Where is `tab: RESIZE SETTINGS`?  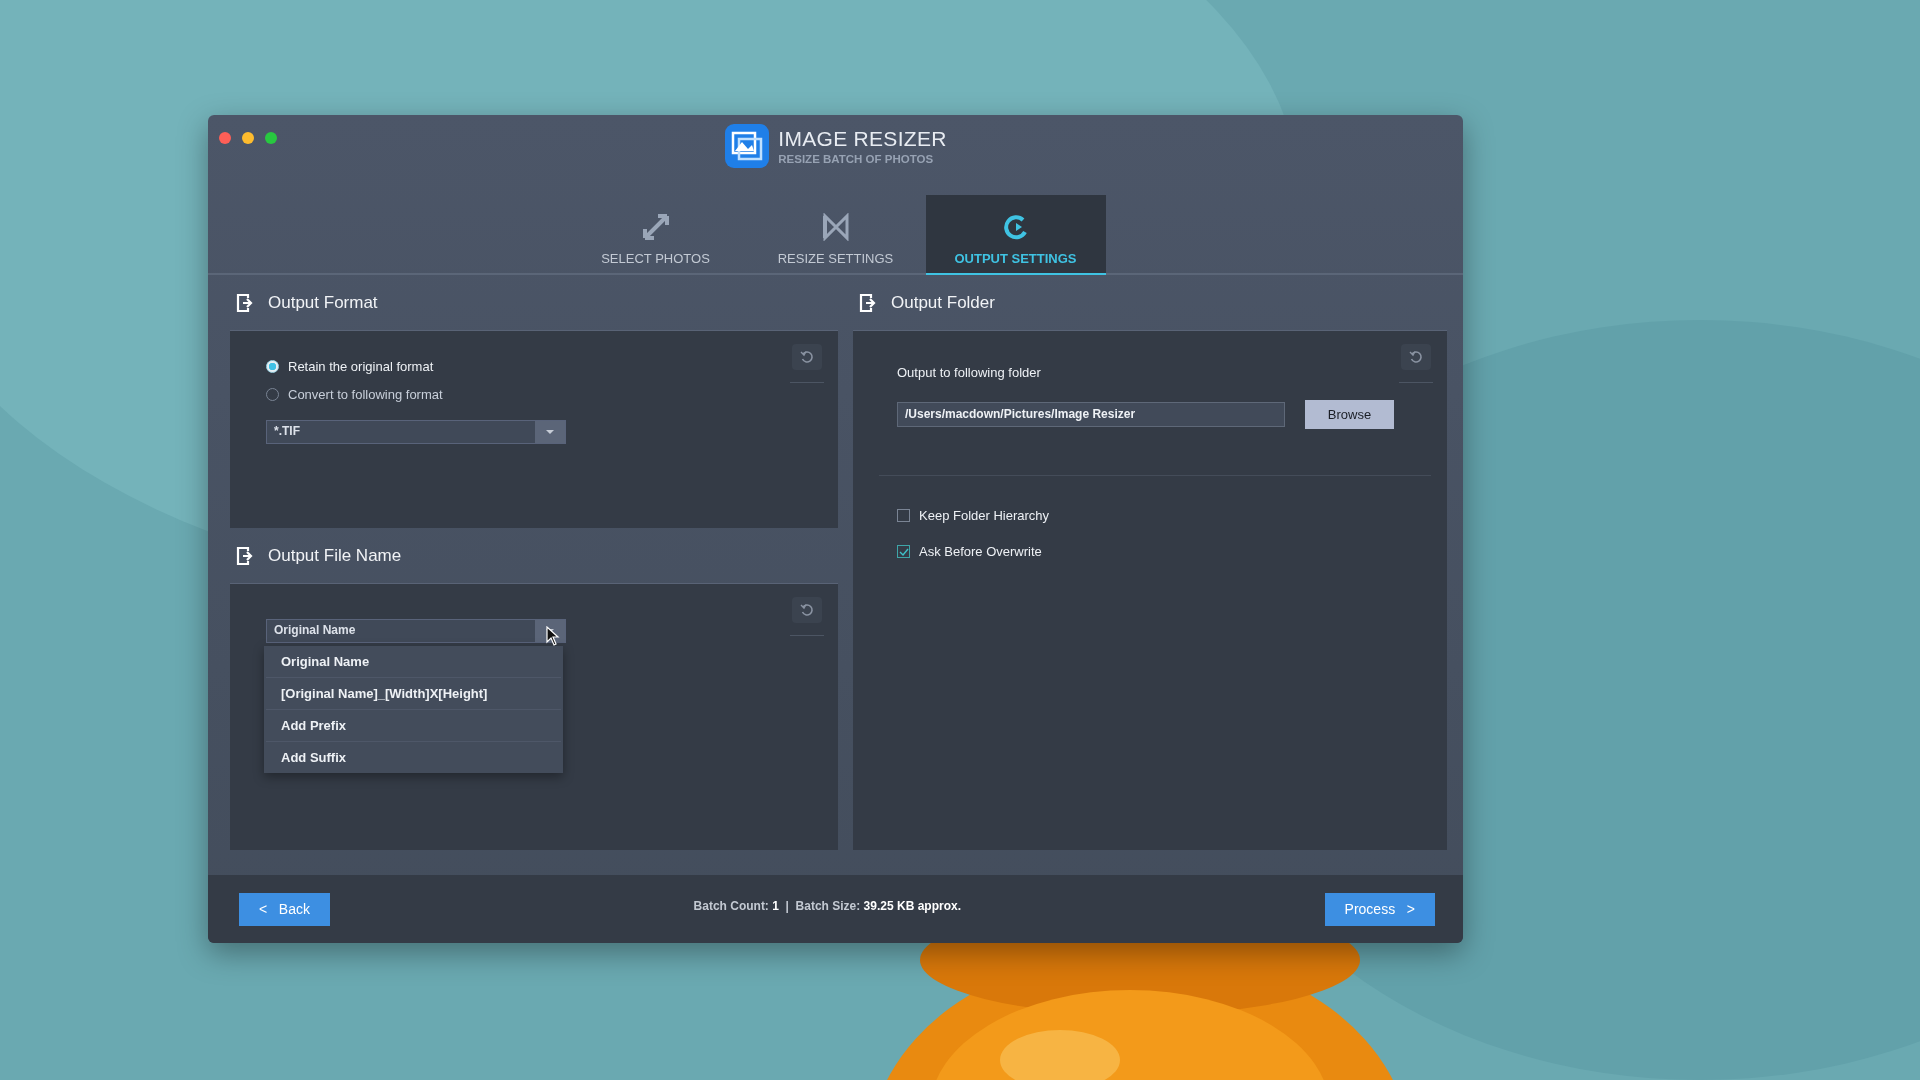 tab: RESIZE SETTINGS is located at coordinates (835, 234).